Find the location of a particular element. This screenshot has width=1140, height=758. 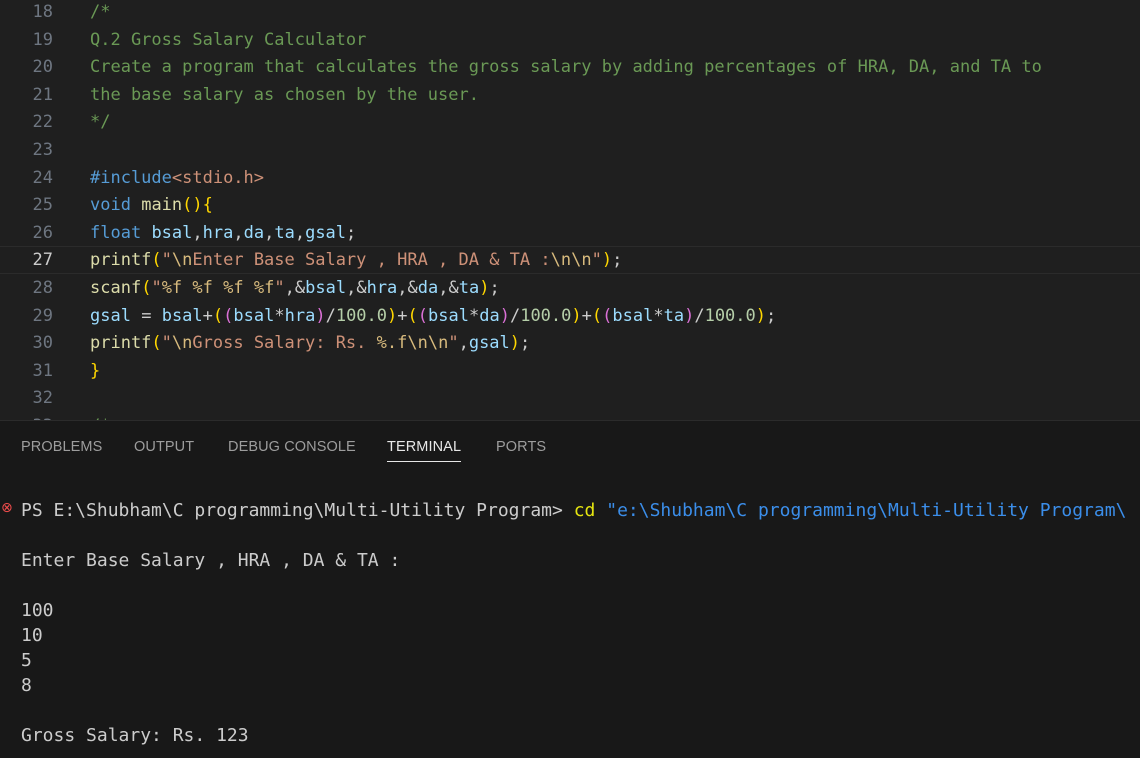

code-text: */ is located at coordinates (100, 122).